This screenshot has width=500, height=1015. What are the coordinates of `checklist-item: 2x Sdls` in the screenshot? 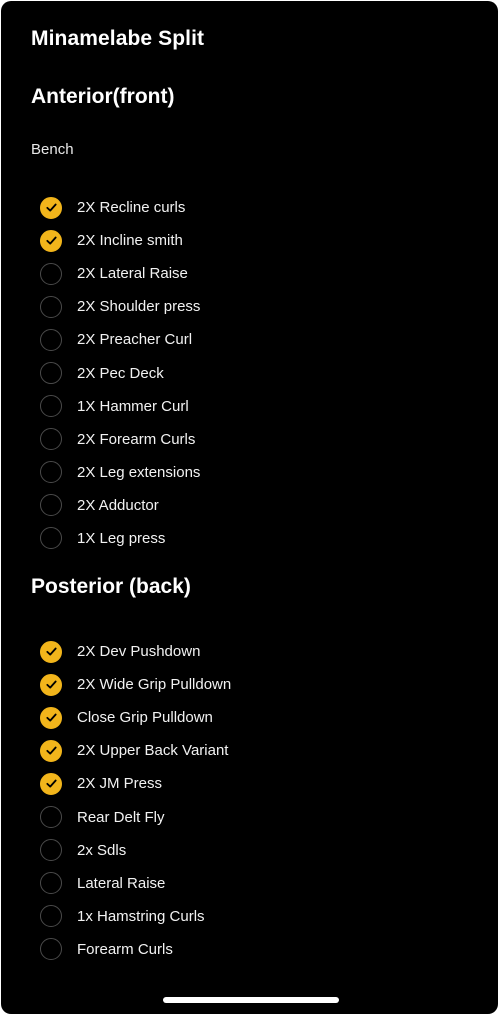 It's located at (135, 850).